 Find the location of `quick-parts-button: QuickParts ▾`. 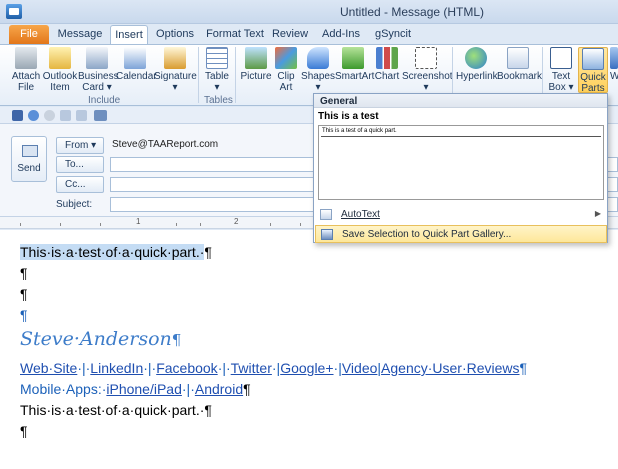

quick-parts-button: QuickParts ▾ is located at coordinates (593, 76).